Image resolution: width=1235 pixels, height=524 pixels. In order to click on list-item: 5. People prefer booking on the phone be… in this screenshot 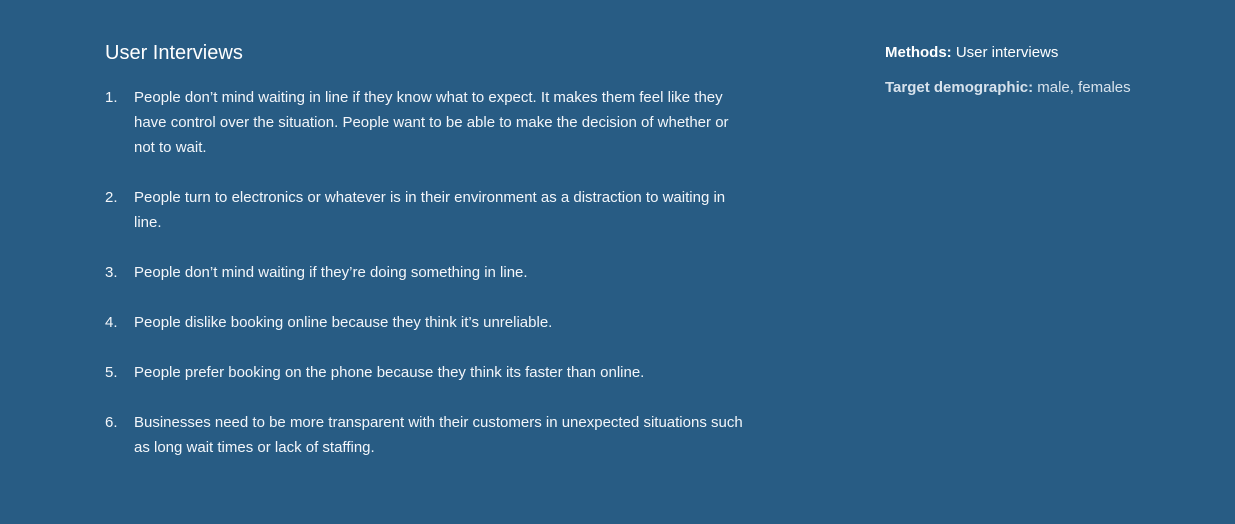, I will do `click(425, 372)`.